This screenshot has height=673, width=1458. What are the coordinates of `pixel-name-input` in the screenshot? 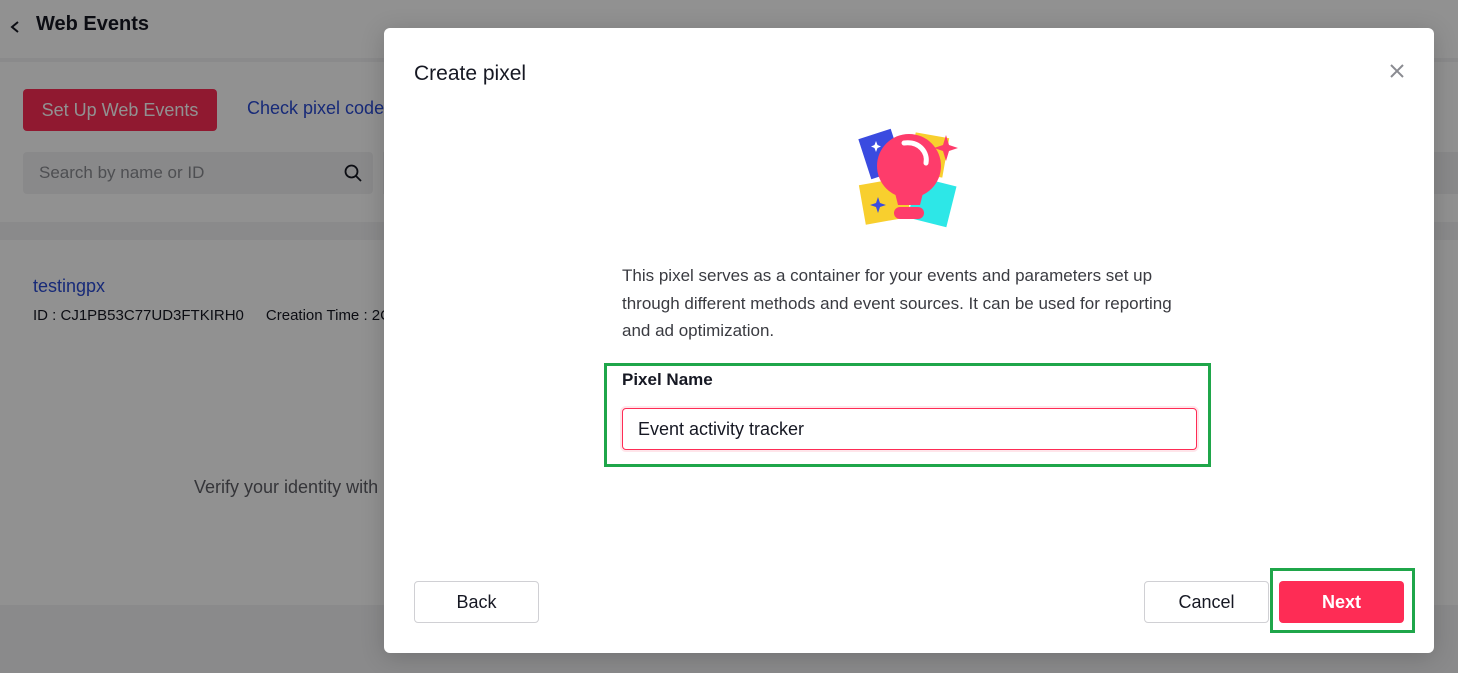 It's located at (909, 429).